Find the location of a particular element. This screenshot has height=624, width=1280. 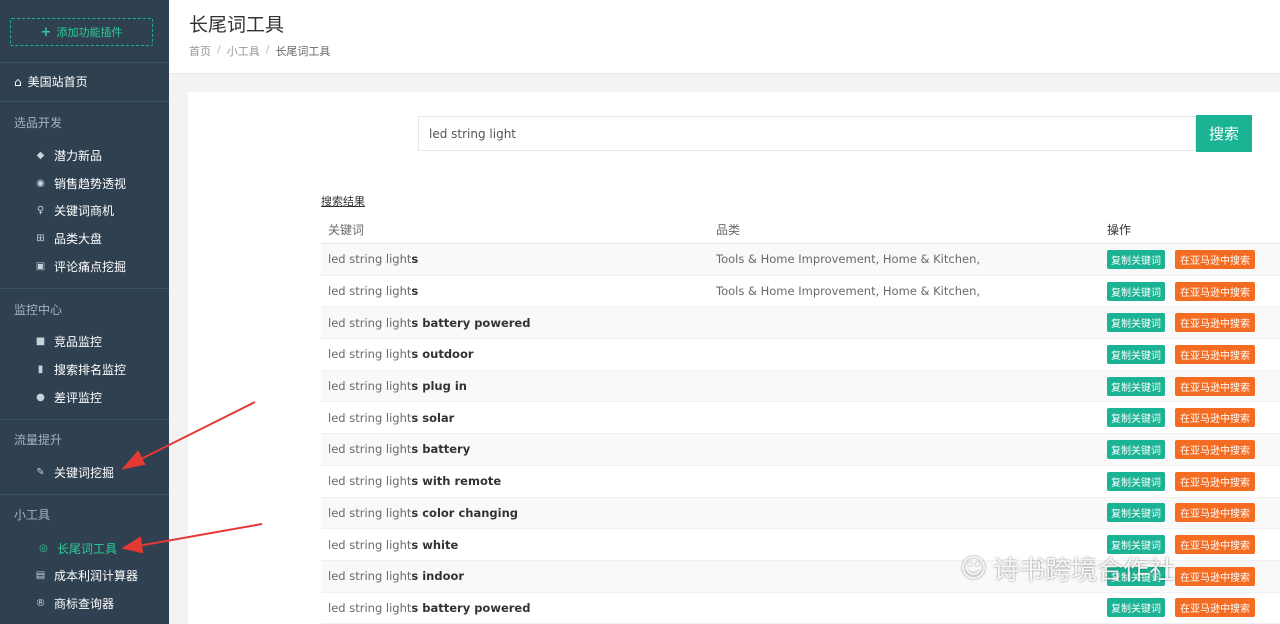

search-button: 搜索 is located at coordinates (1224, 133).